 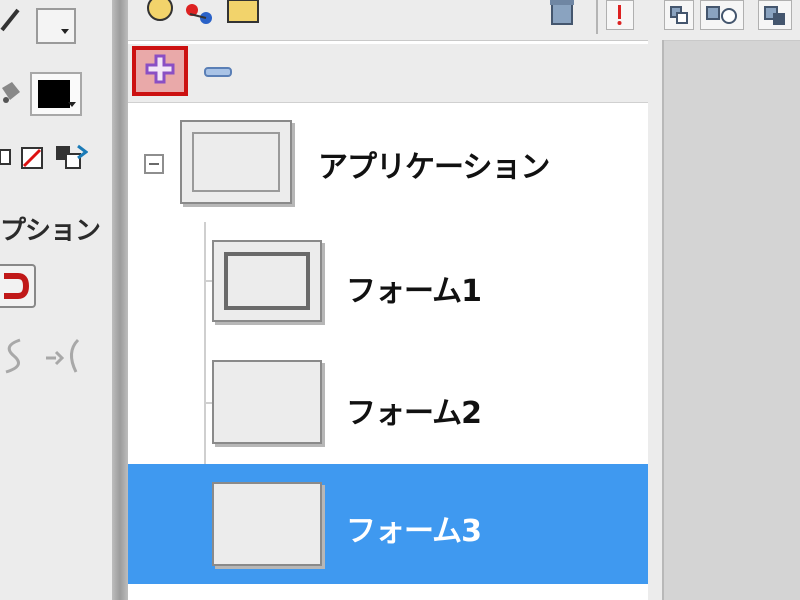 What do you see at coordinates (10, 19) in the screenshot?
I see `line-tool-icon` at bounding box center [10, 19].